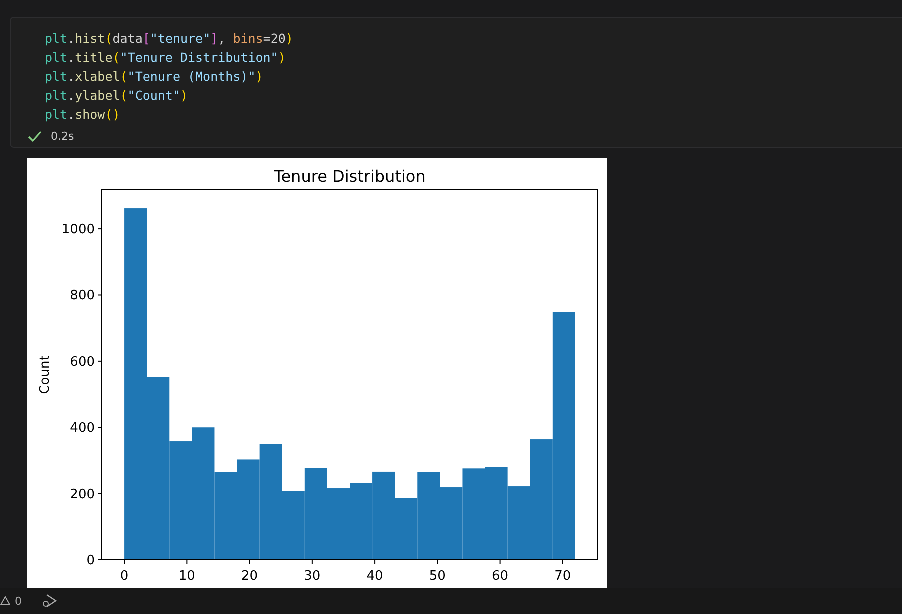  What do you see at coordinates (500, 576) in the screenshot?
I see `x-tick-label: 60` at bounding box center [500, 576].